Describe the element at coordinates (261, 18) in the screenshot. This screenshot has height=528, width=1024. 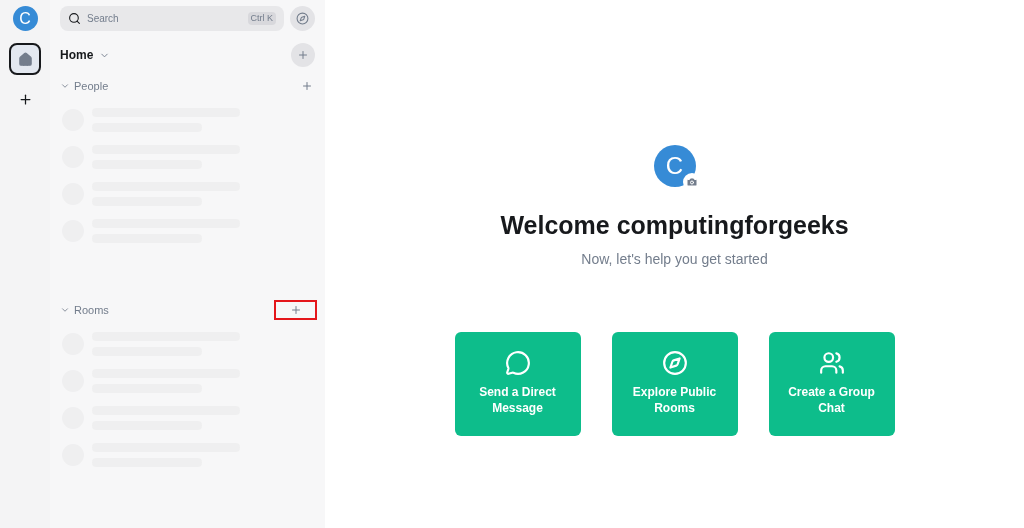
I see `shortcut-hint: Ctrl K` at that location.